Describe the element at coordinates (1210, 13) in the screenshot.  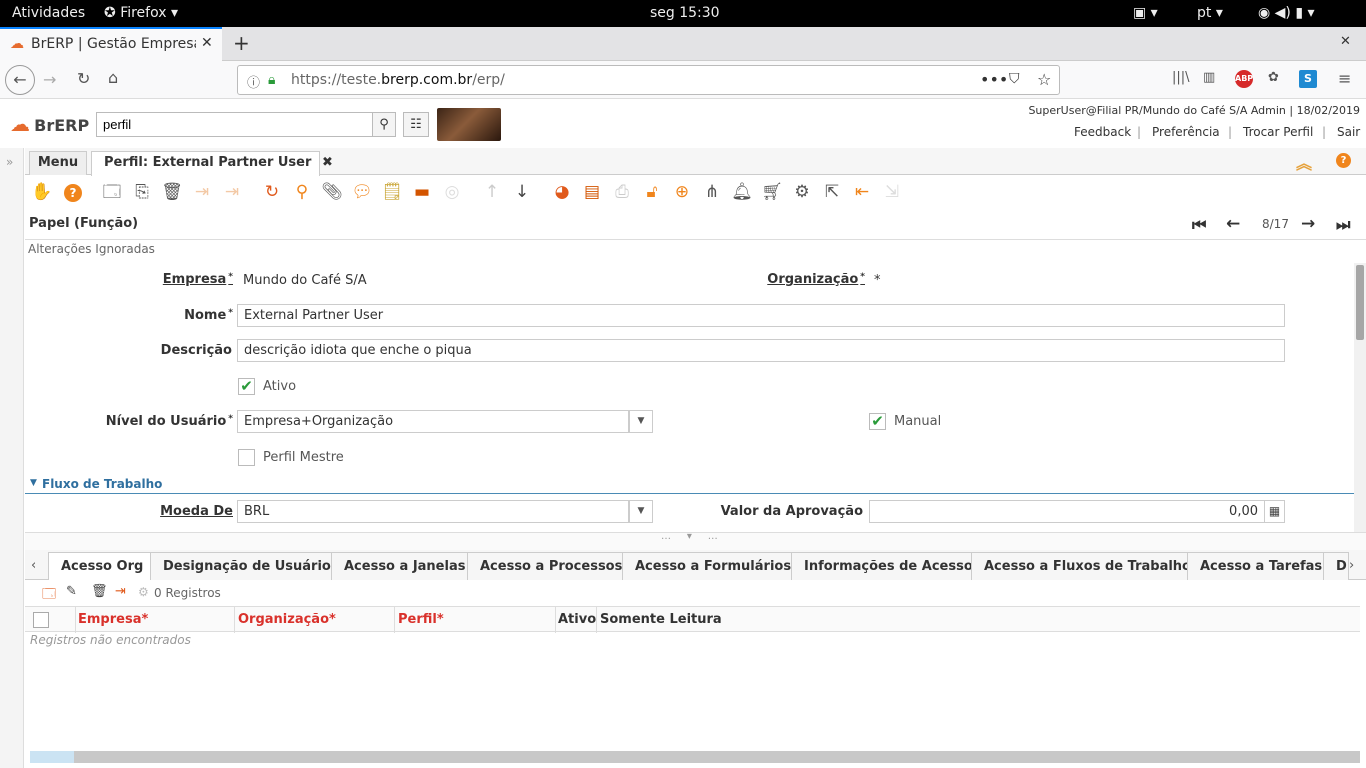
I see `language-indicator: pt ▾` at that location.